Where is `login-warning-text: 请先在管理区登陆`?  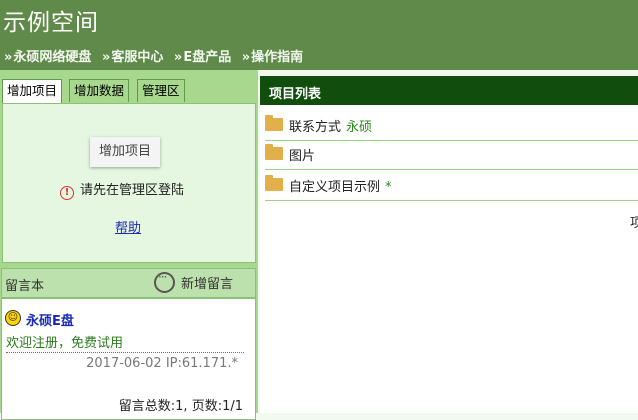
login-warning-text: 请先在管理区登陆 is located at coordinates (132, 190).